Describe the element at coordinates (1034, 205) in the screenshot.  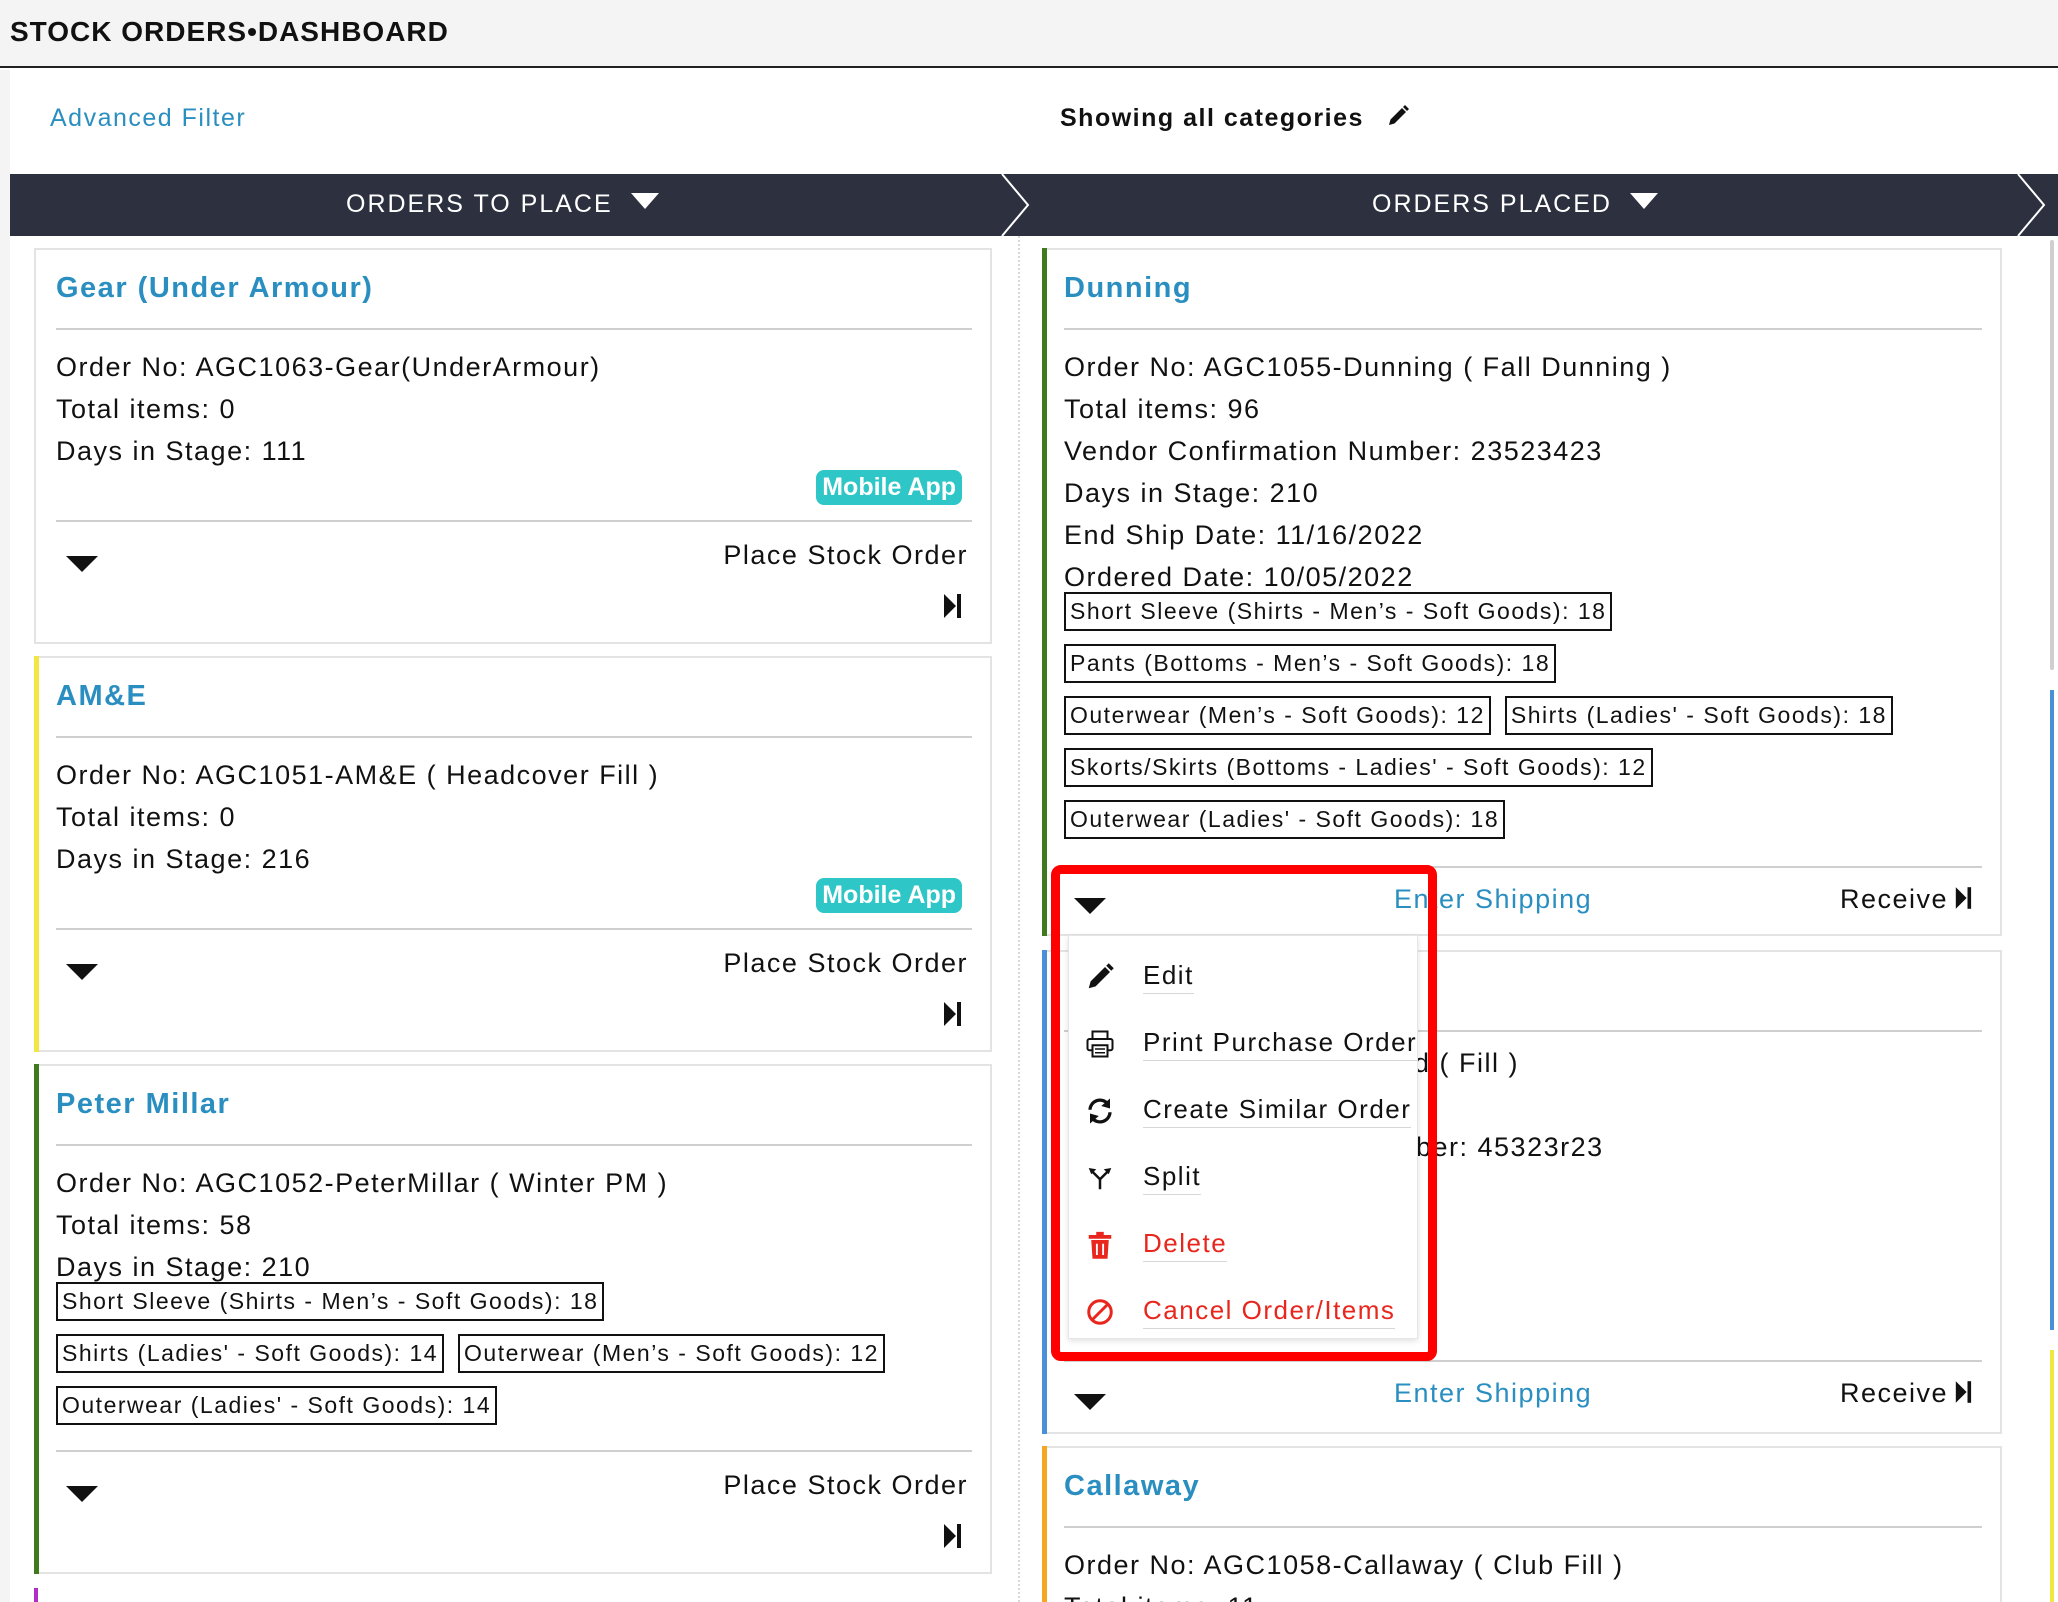
I see `column-header-bar: ORDERS TO PLACE ORDERS PLACED` at that location.